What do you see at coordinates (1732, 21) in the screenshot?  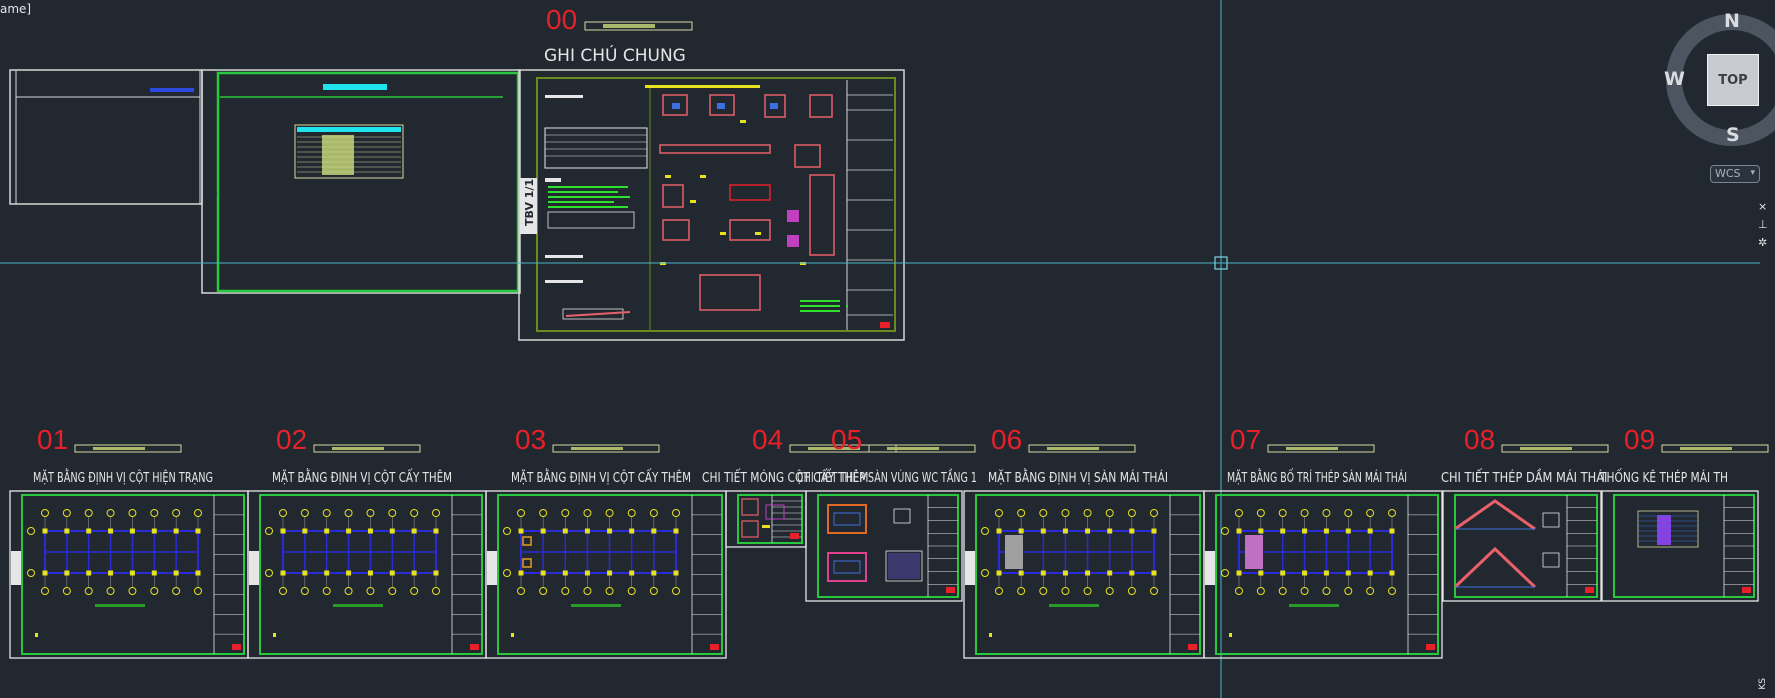 I see `viewcube-north: N` at bounding box center [1732, 21].